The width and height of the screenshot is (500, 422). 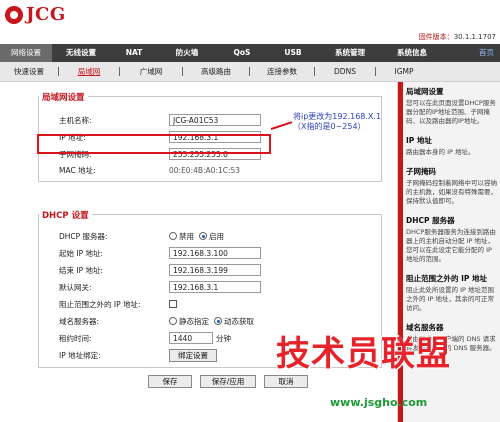 I want to click on end-ip-label: 结束 IP 地址:, so click(x=81, y=270).